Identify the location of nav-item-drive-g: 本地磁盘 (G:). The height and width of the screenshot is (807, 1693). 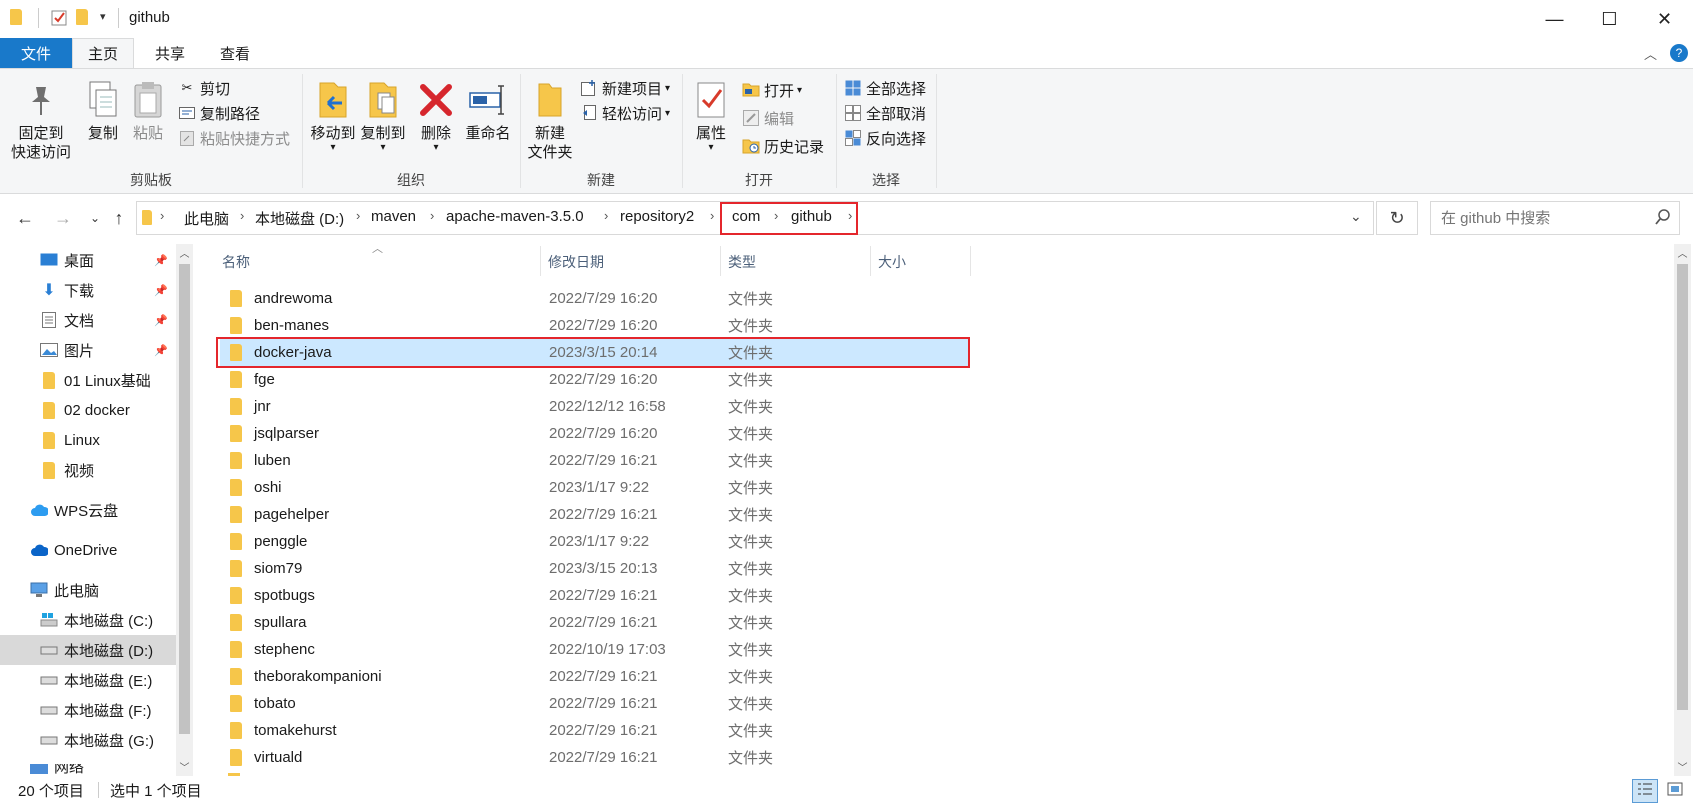
(88, 740).